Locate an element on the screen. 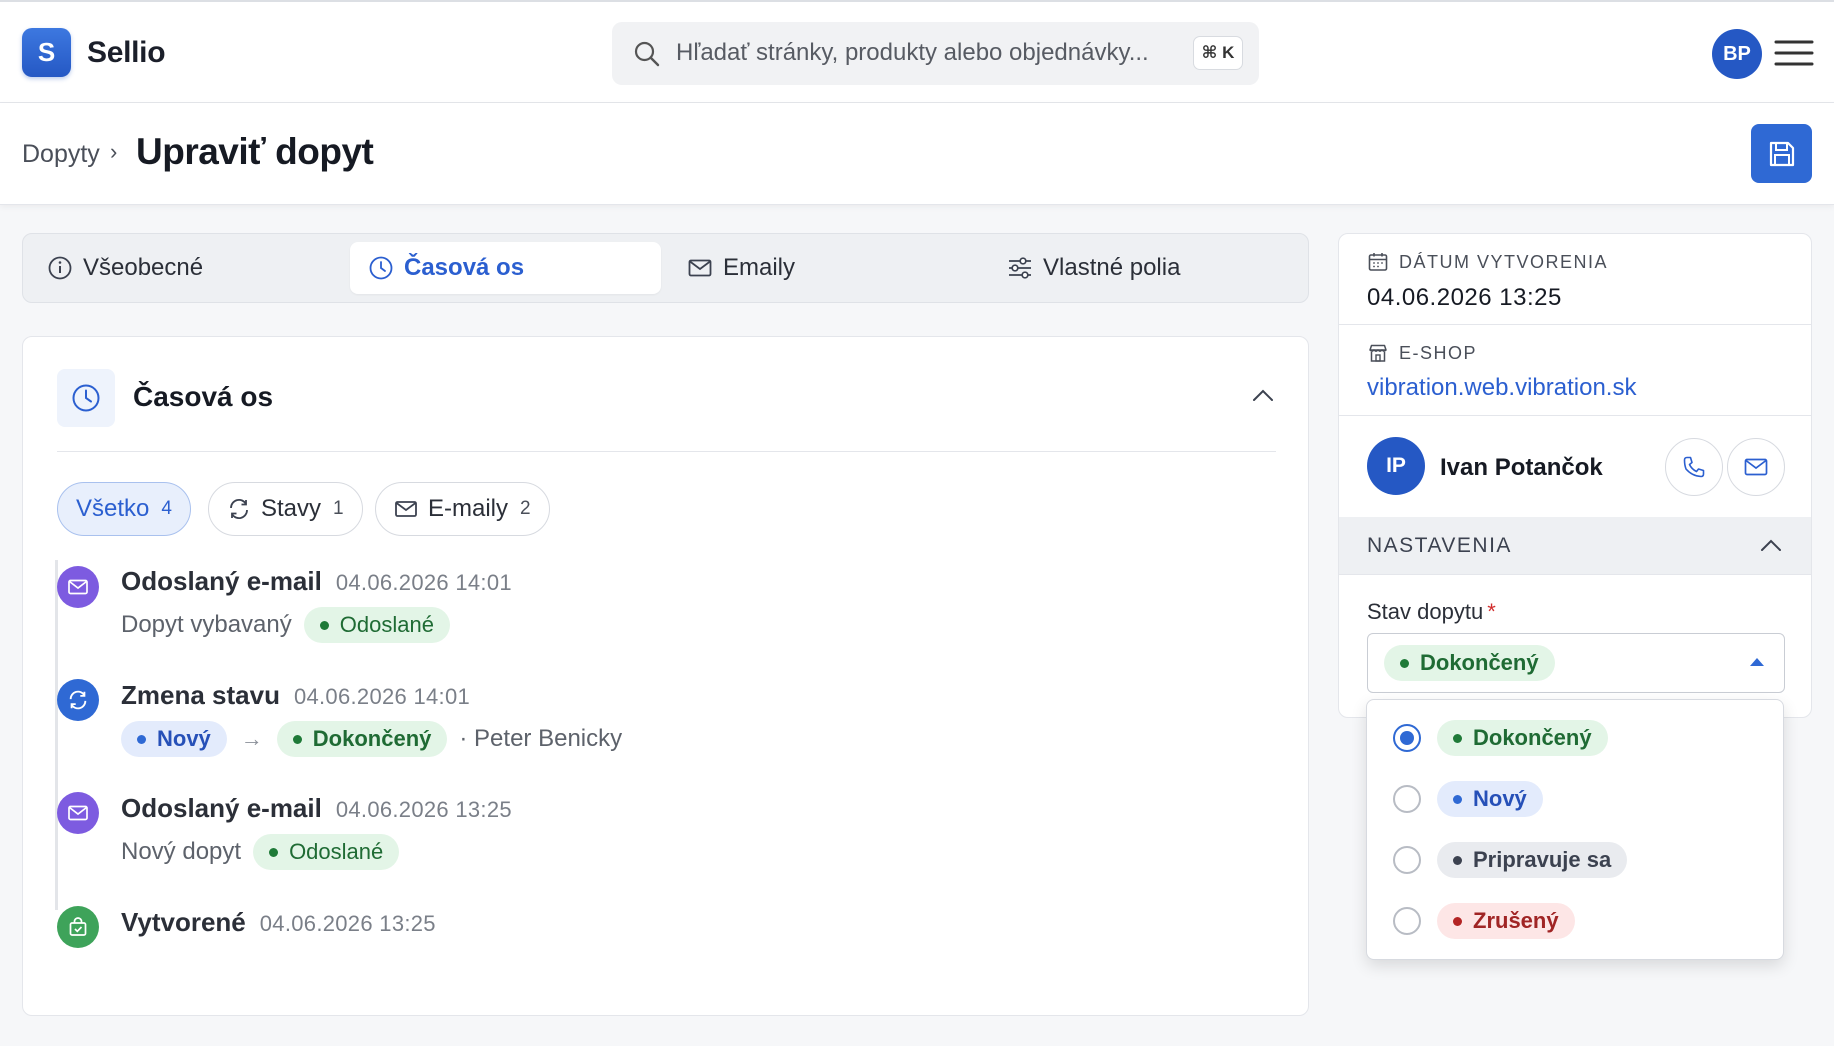  filter-count: 1 is located at coordinates (338, 508).